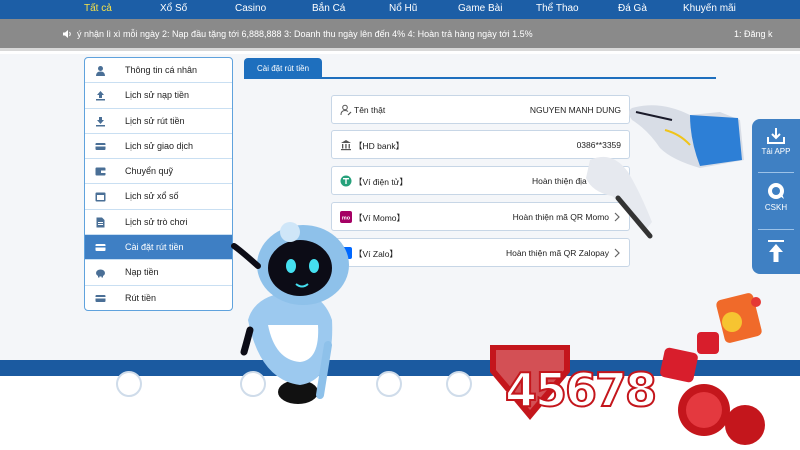 The height and width of the screenshot is (450, 800). I want to click on wallet-icon, so click(100, 171).